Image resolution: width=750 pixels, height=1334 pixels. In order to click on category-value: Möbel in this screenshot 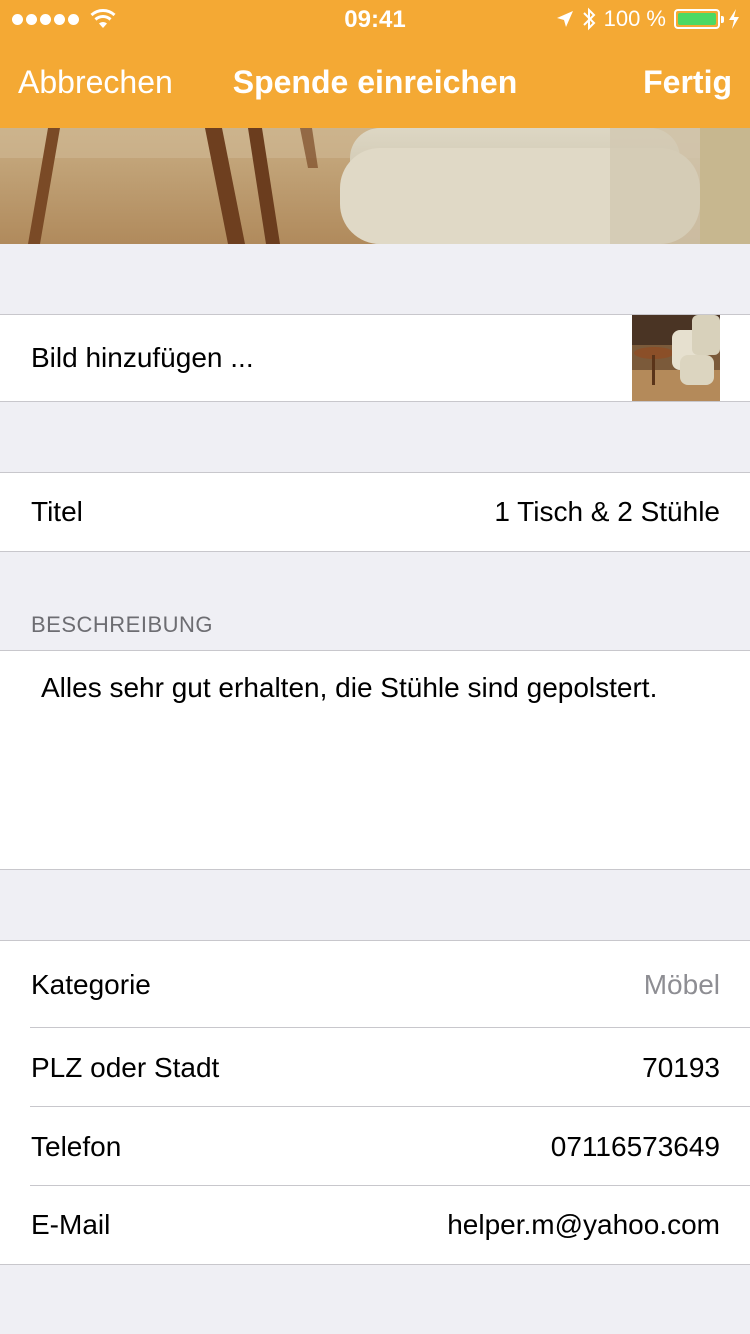, I will do `click(681, 984)`.